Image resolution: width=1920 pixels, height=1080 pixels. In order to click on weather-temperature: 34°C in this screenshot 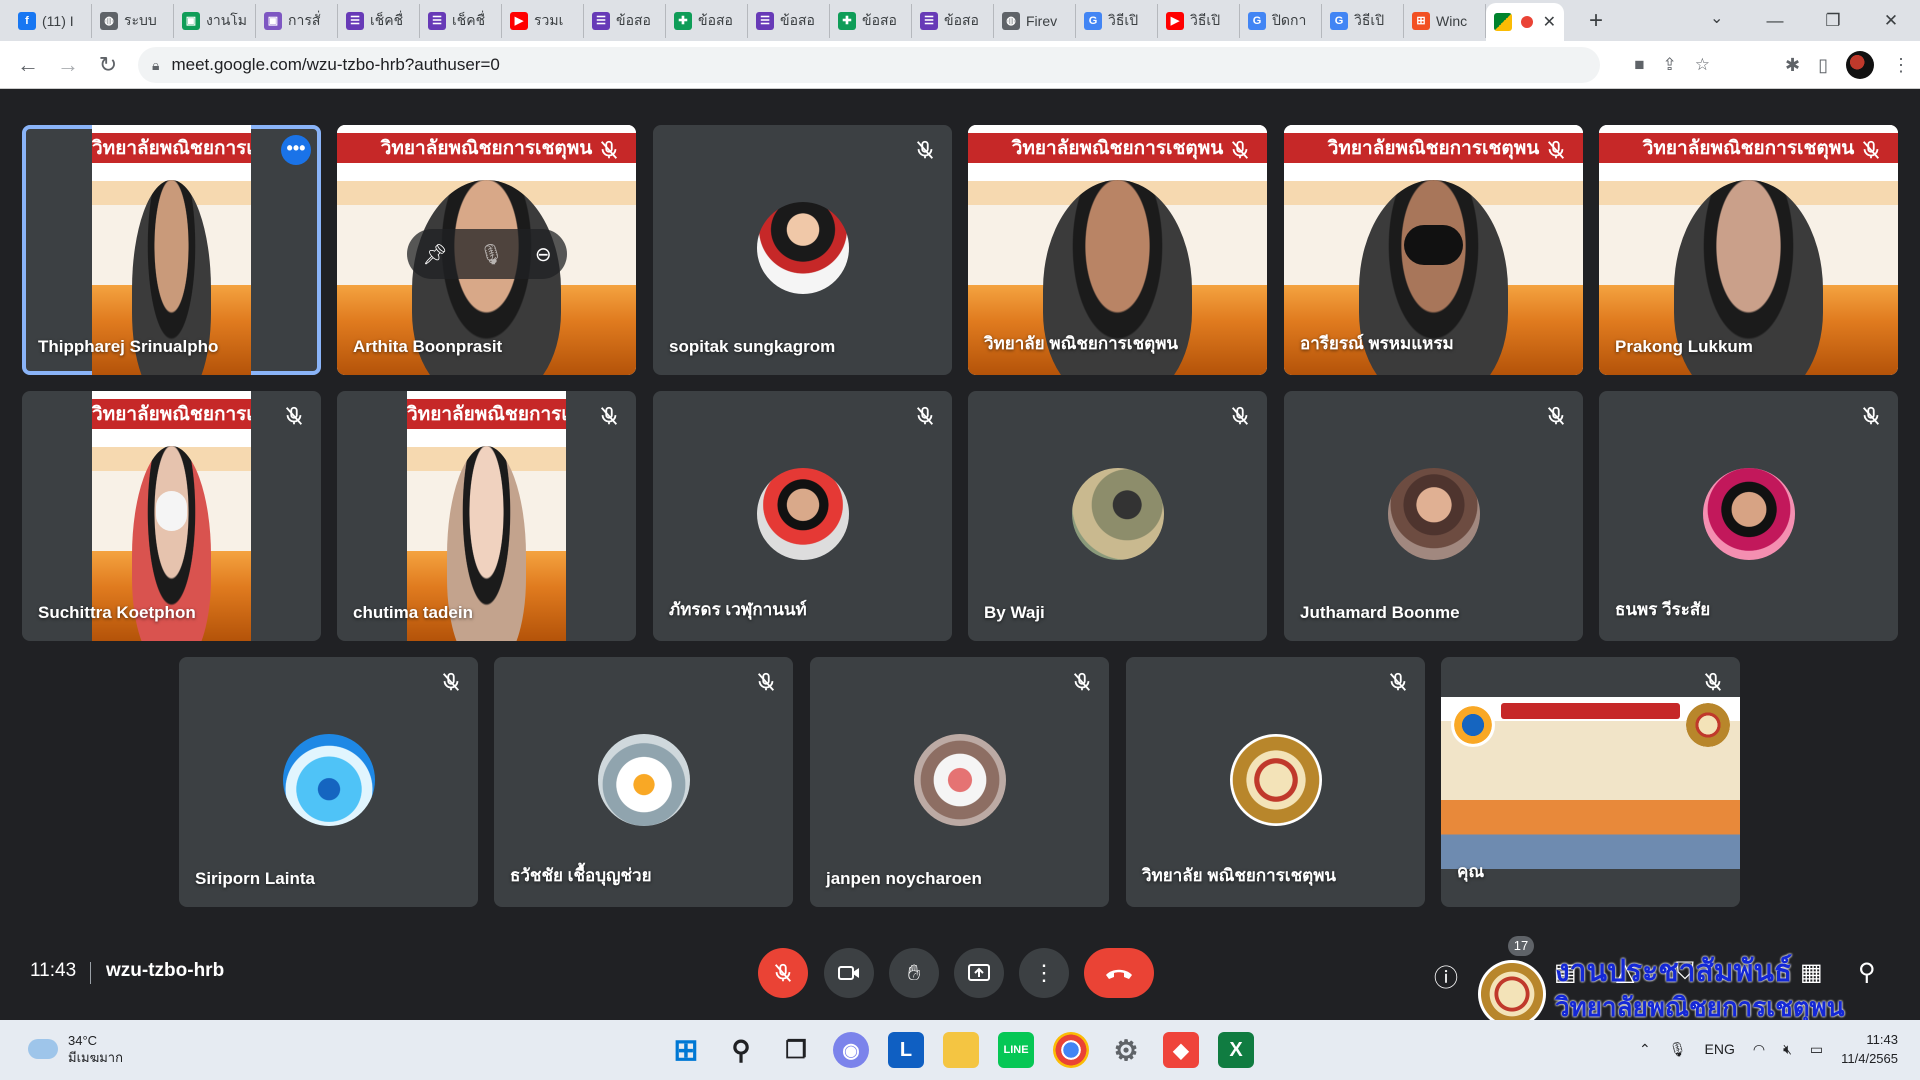, I will do `click(83, 1040)`.